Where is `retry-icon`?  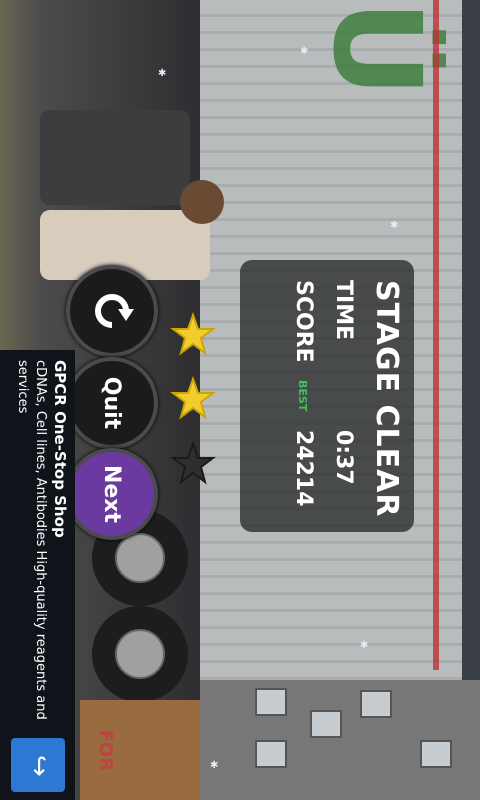
retry-icon is located at coordinates (114, 311).